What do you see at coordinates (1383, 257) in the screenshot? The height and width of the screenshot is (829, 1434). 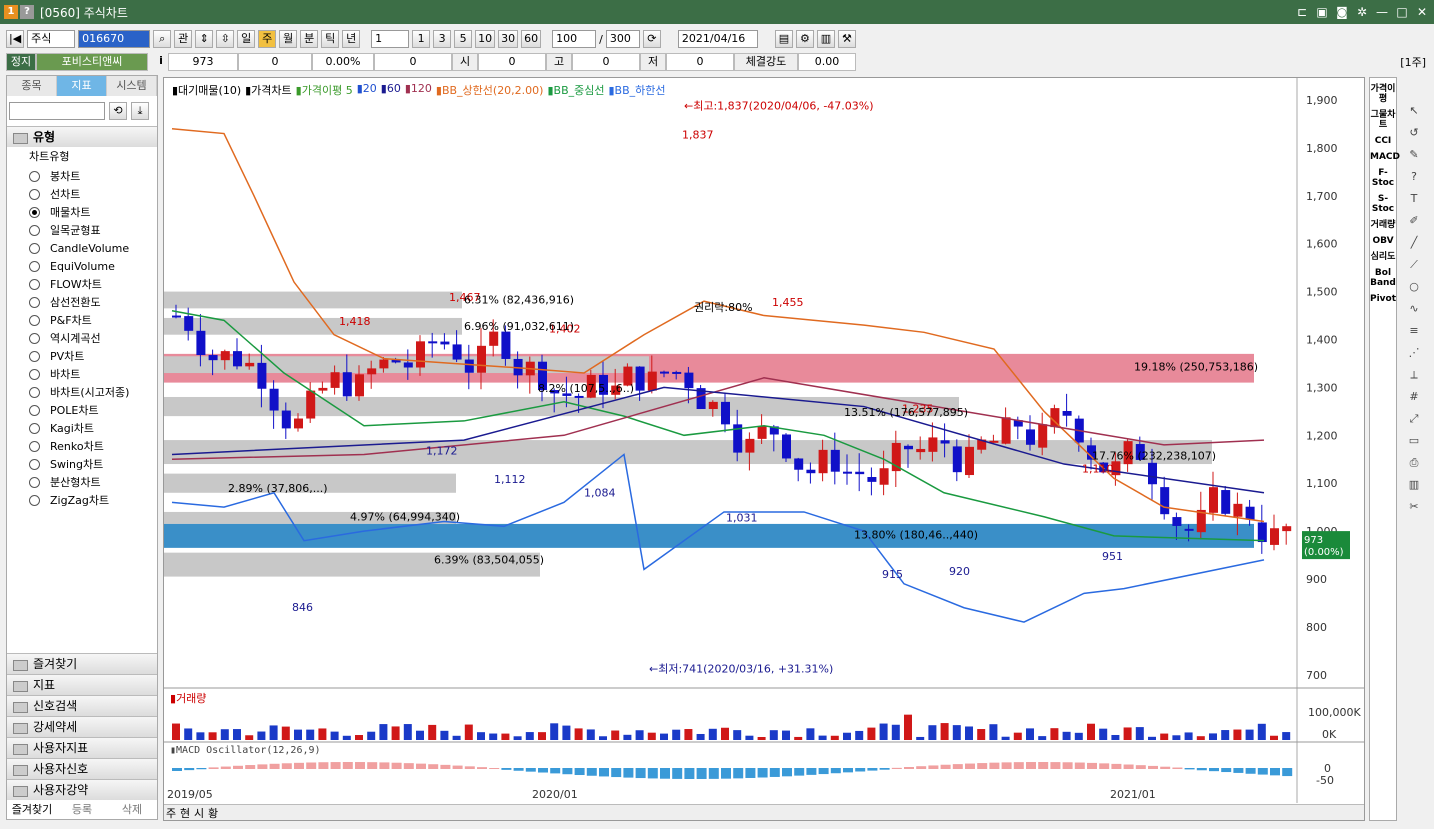 I see `indicator-8: 심리도` at bounding box center [1383, 257].